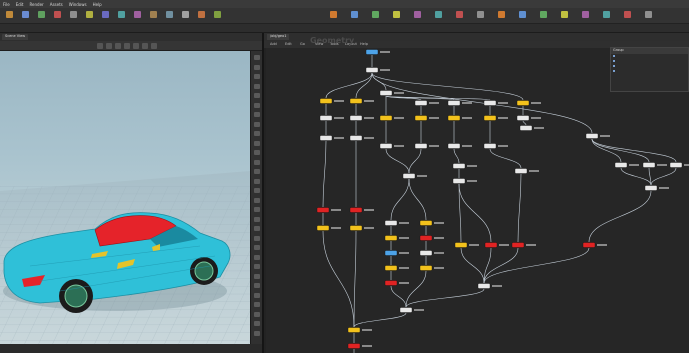 This screenshot has width=689, height=353. Describe the element at coordinates (201, 14) in the screenshot. I see `platonic-tool-icon` at that location.